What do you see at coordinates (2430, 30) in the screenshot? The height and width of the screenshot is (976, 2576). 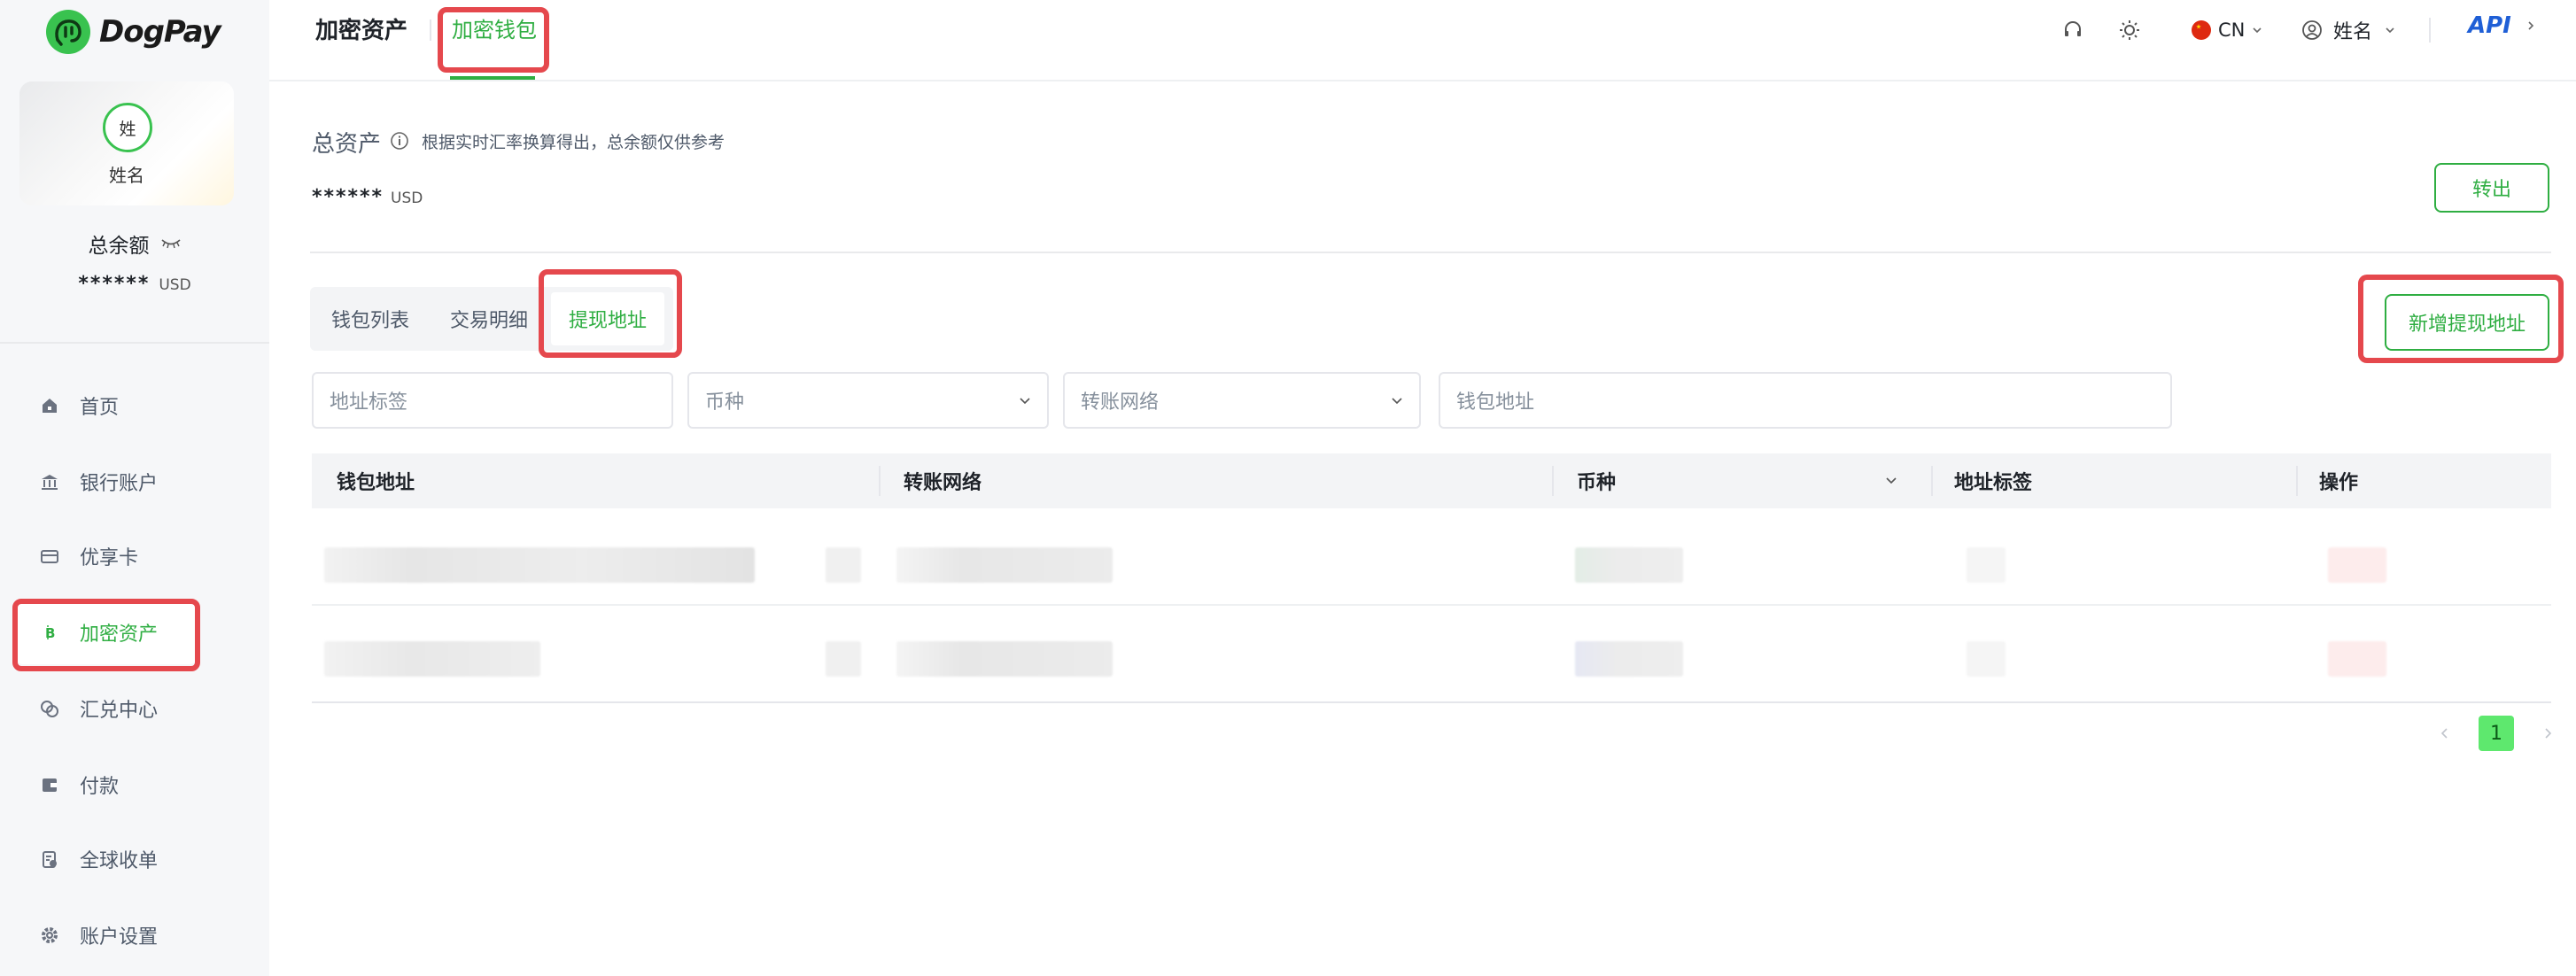 I see `topbar-divider` at bounding box center [2430, 30].